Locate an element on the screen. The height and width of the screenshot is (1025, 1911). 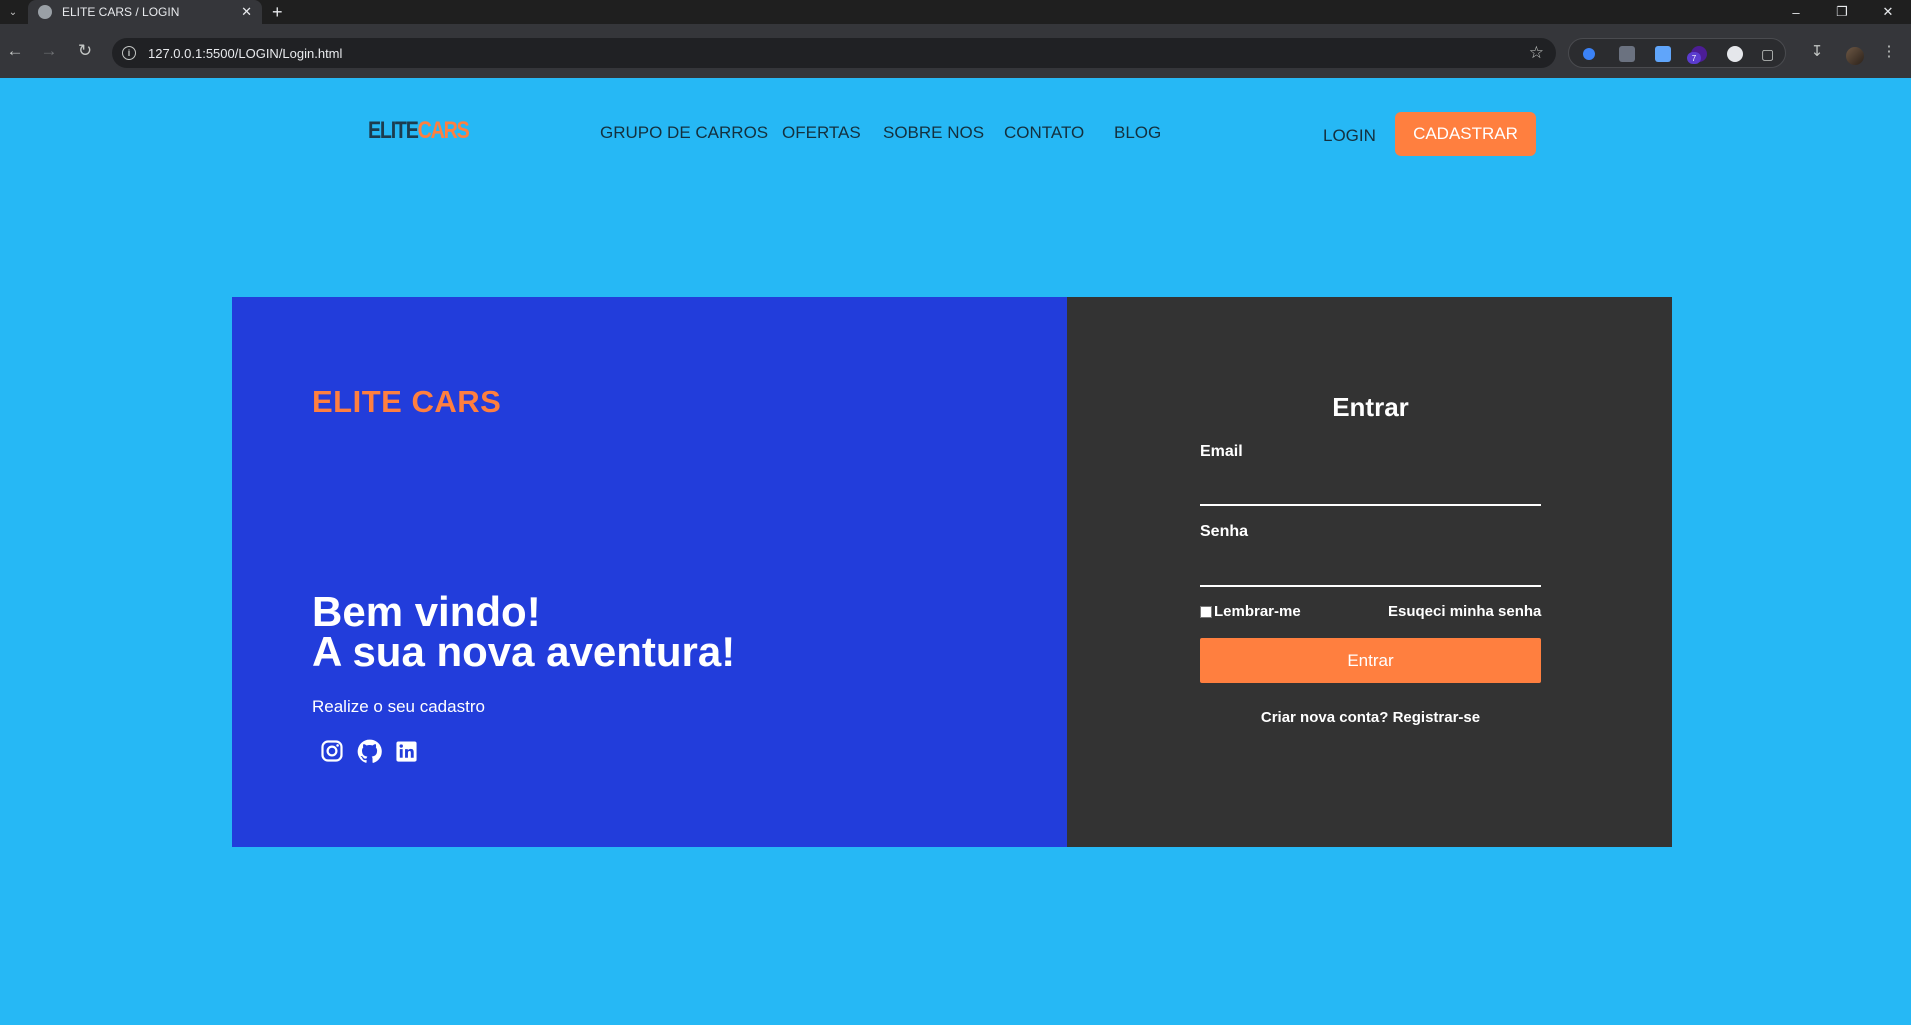
back-icon: ← is located at coordinates (15, 51).